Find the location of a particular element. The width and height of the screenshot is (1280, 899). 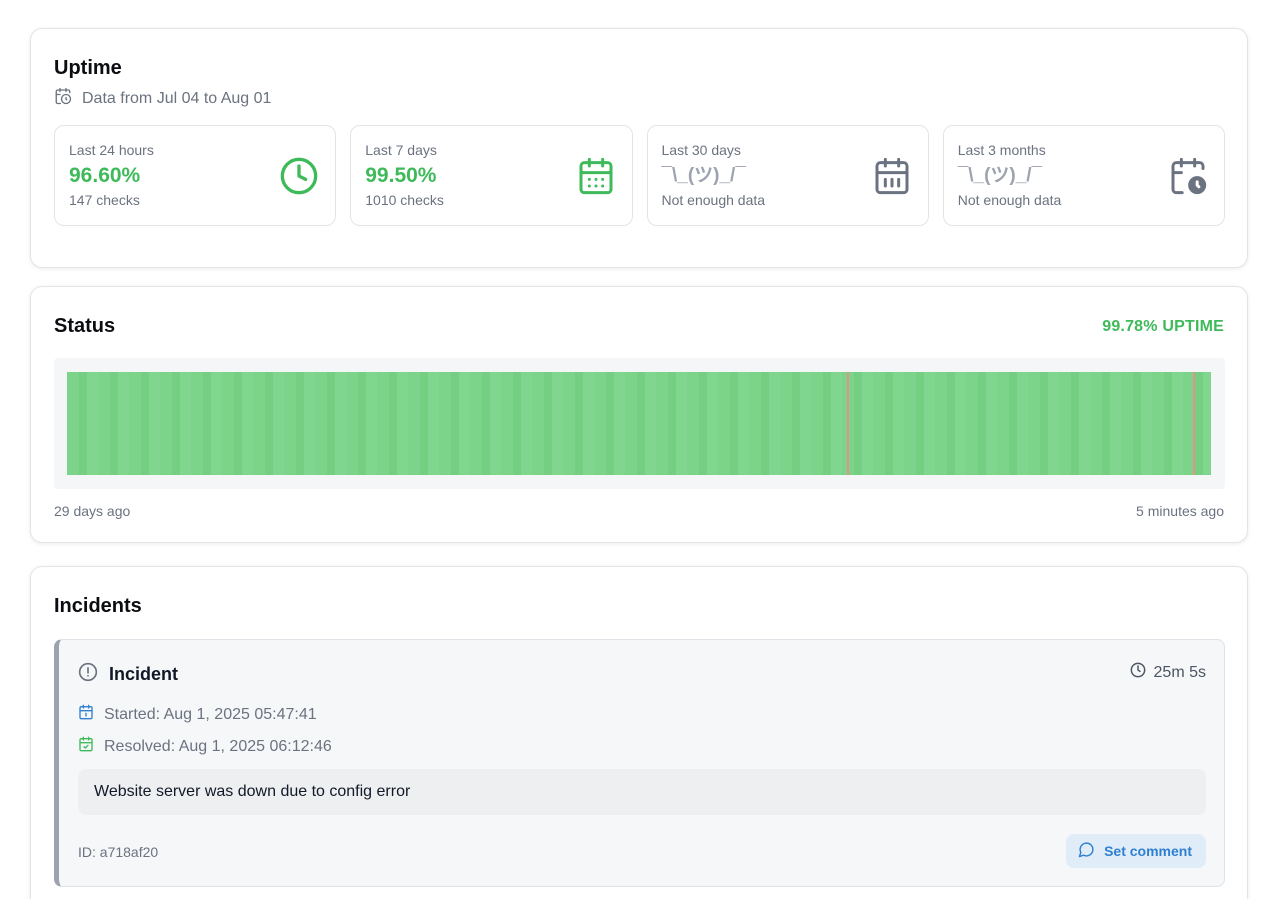

uptime-title: Uptime is located at coordinates (88, 68).